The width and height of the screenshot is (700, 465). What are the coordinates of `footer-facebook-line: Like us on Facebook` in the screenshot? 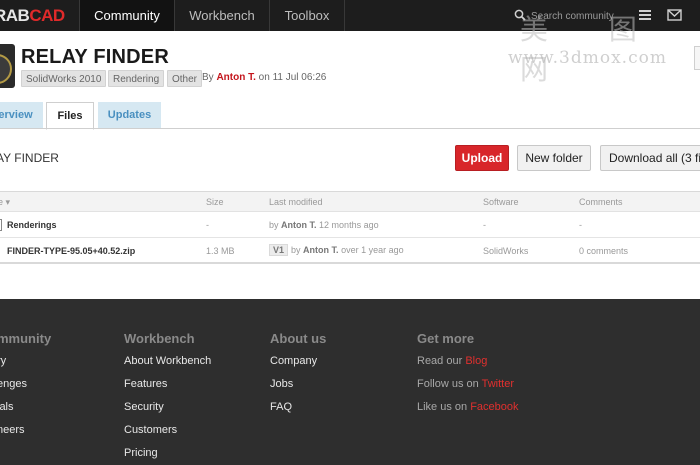 It's located at (468, 407).